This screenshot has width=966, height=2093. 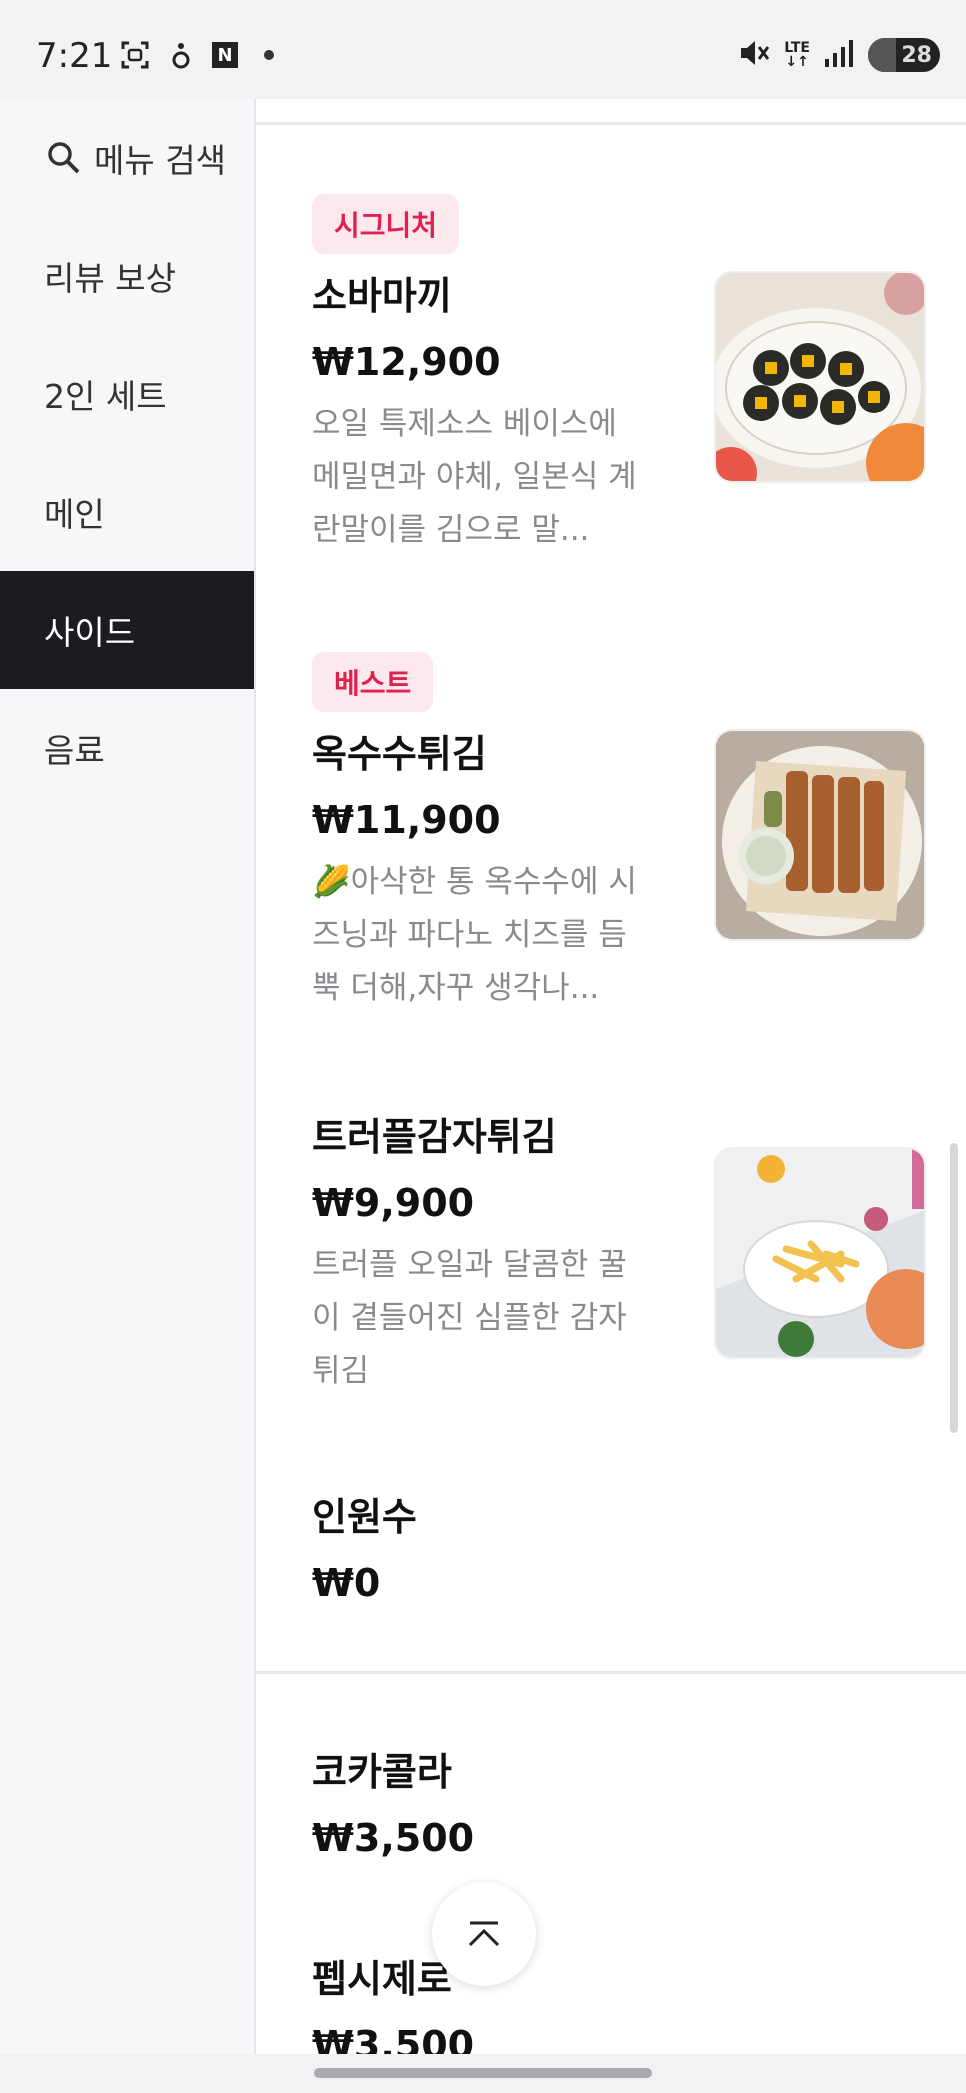 I want to click on sidebar-item-drinks: 음료, so click(x=127, y=748).